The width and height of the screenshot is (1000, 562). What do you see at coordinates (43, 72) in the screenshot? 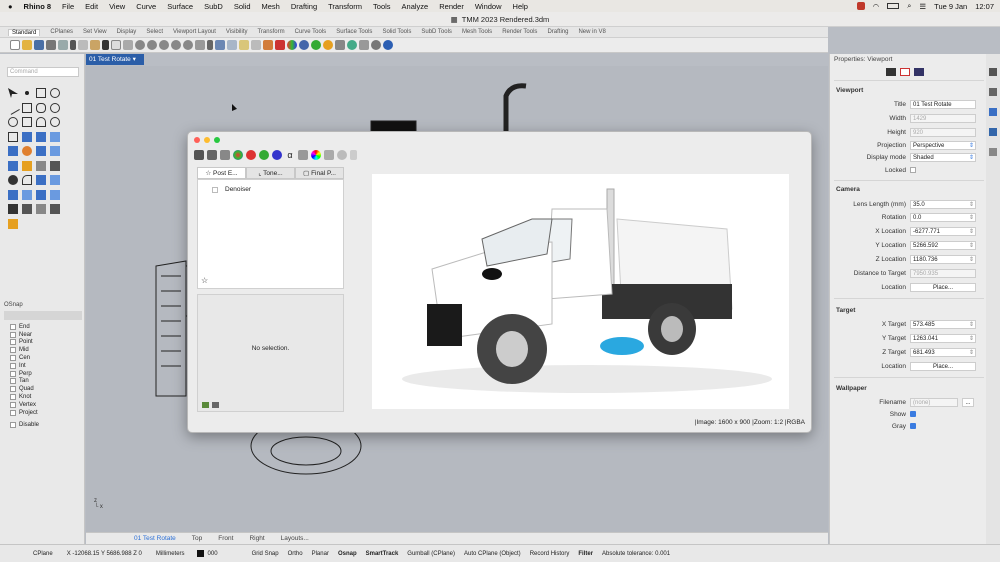
I see `command-input: Command` at bounding box center [43, 72].